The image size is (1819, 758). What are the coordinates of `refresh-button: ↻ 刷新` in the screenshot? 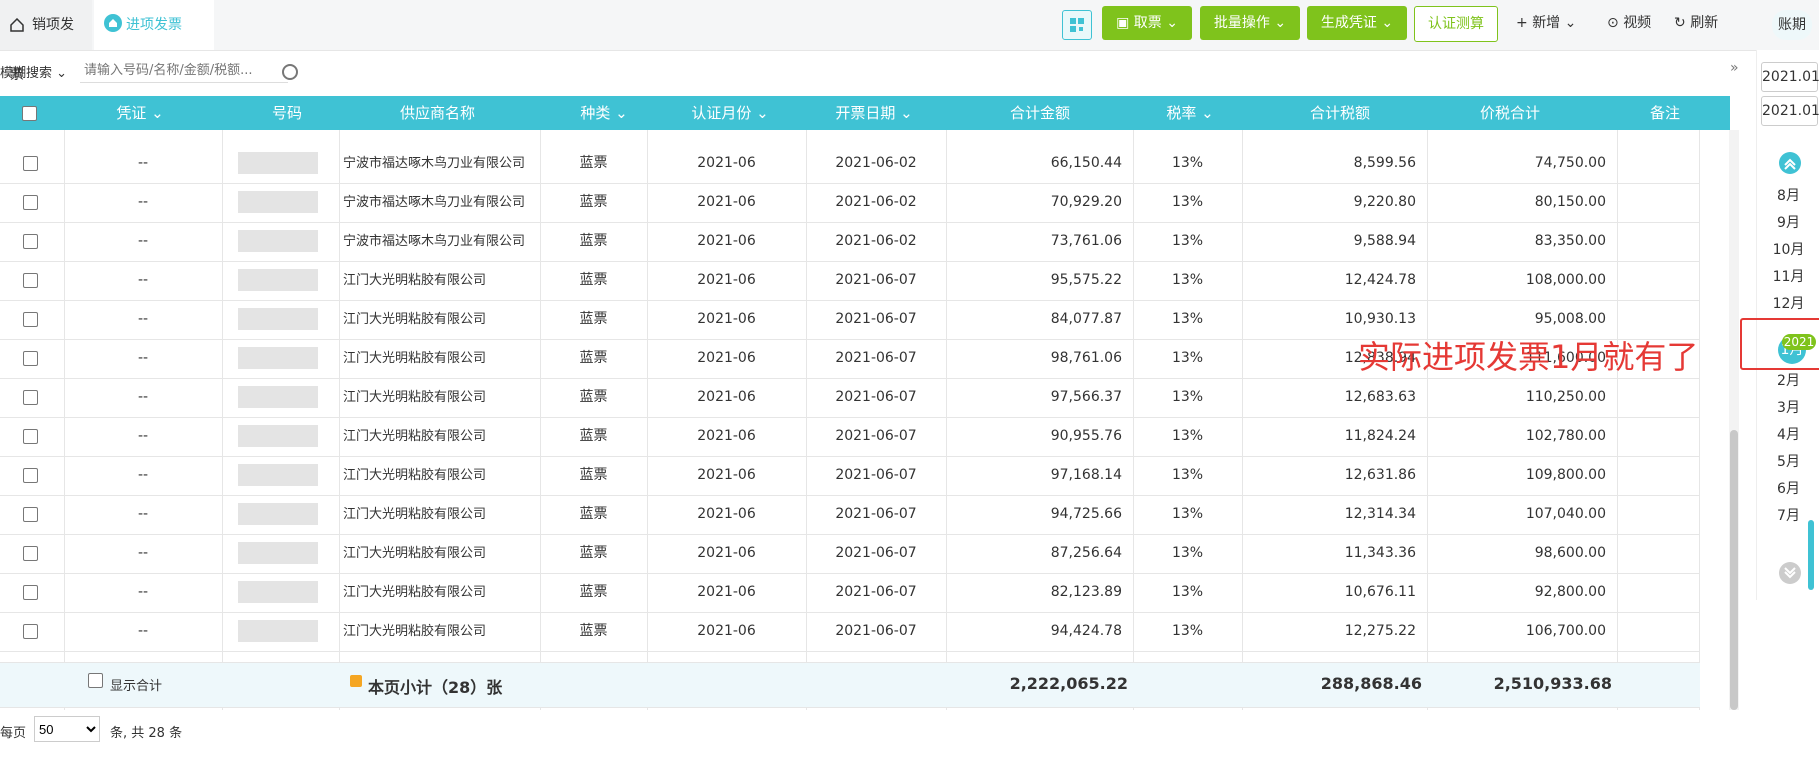 It's located at (1696, 23).